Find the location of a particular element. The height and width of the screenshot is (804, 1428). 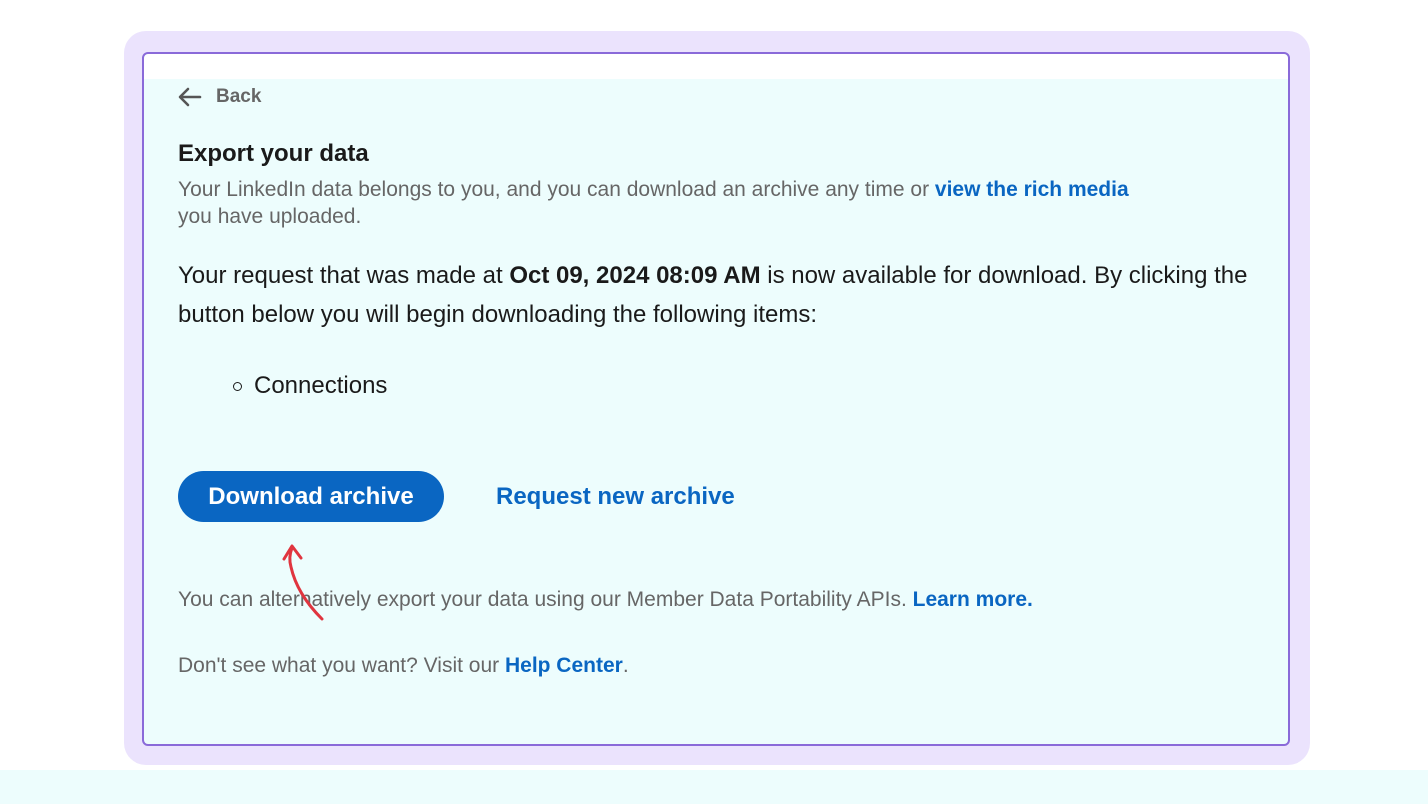

arrow-left-icon is located at coordinates (190, 97).